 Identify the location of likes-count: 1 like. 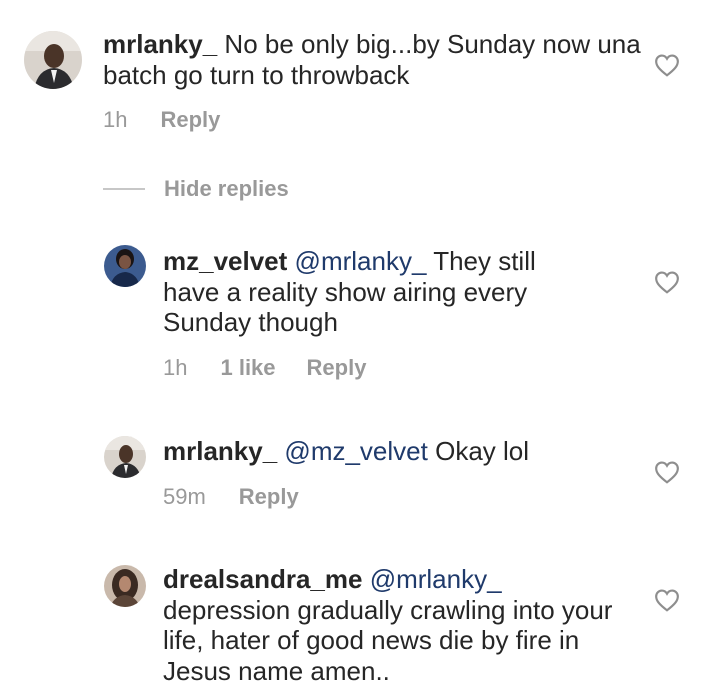
(247, 368).